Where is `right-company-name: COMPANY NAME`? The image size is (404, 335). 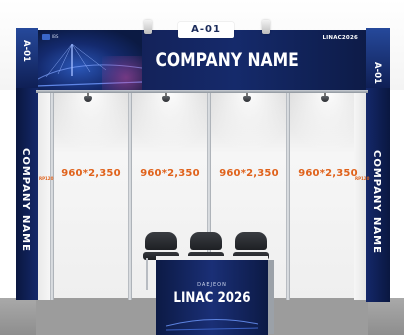
right-company-name: COMPANY NAME is located at coordinates (376, 202).